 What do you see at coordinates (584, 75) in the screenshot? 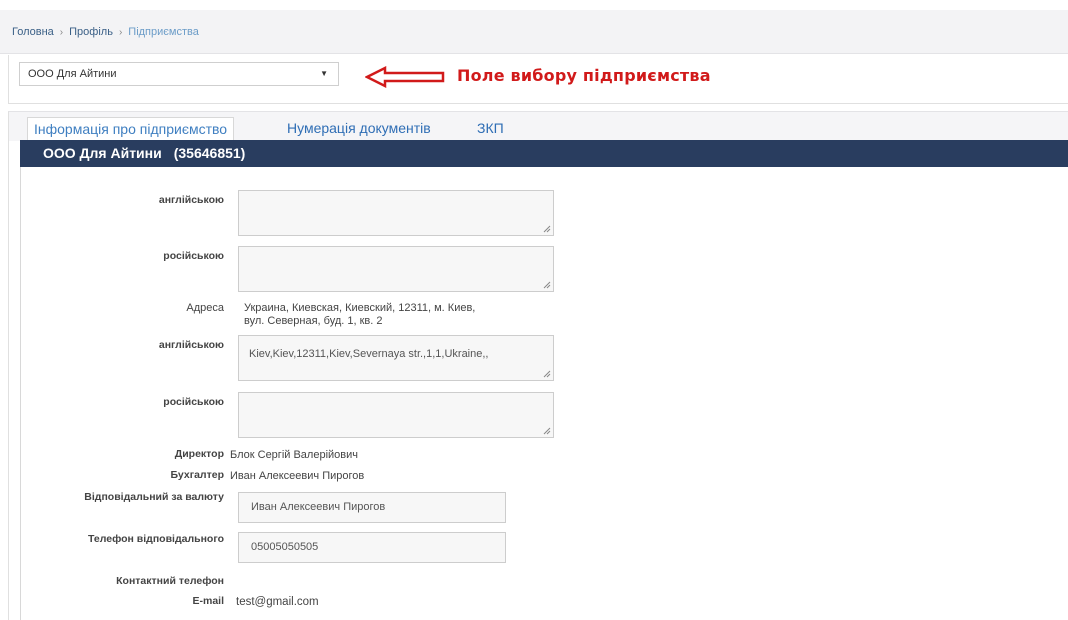
I see `annotation-label: Поле вибору підприємства` at bounding box center [584, 75].